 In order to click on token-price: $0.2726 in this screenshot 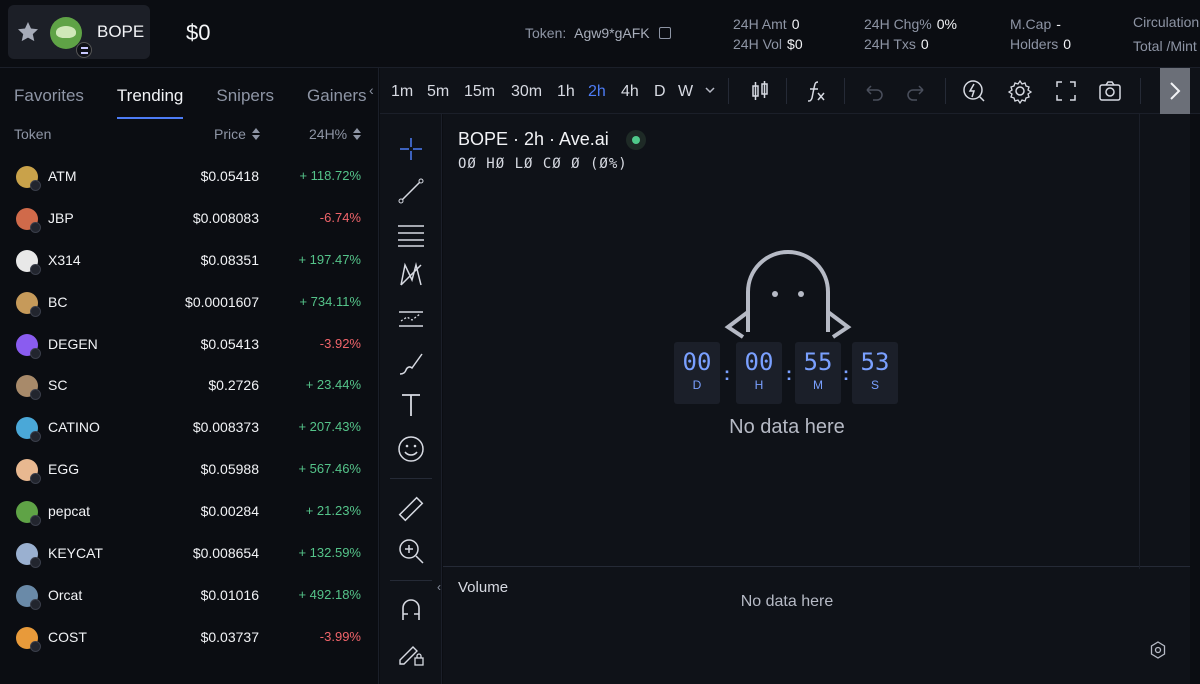, I will do `click(233, 385)`.